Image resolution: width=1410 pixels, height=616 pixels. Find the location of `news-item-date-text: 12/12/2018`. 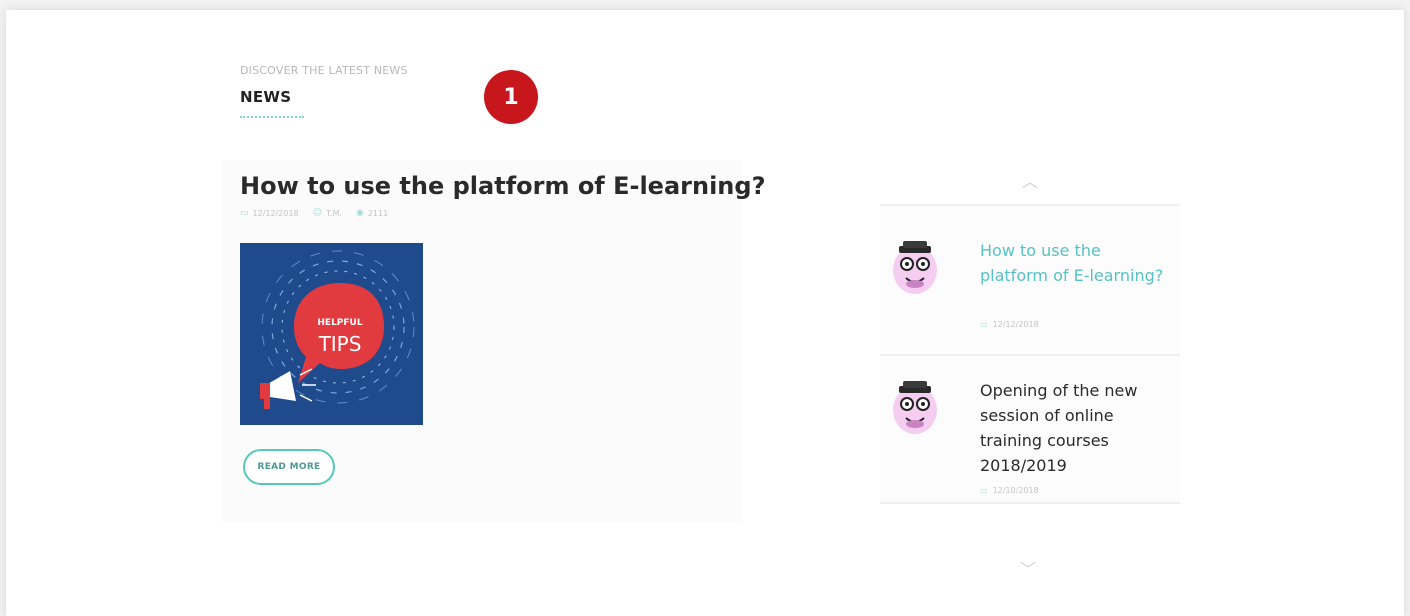

news-item-date-text: 12/12/2018 is located at coordinates (1015, 324).